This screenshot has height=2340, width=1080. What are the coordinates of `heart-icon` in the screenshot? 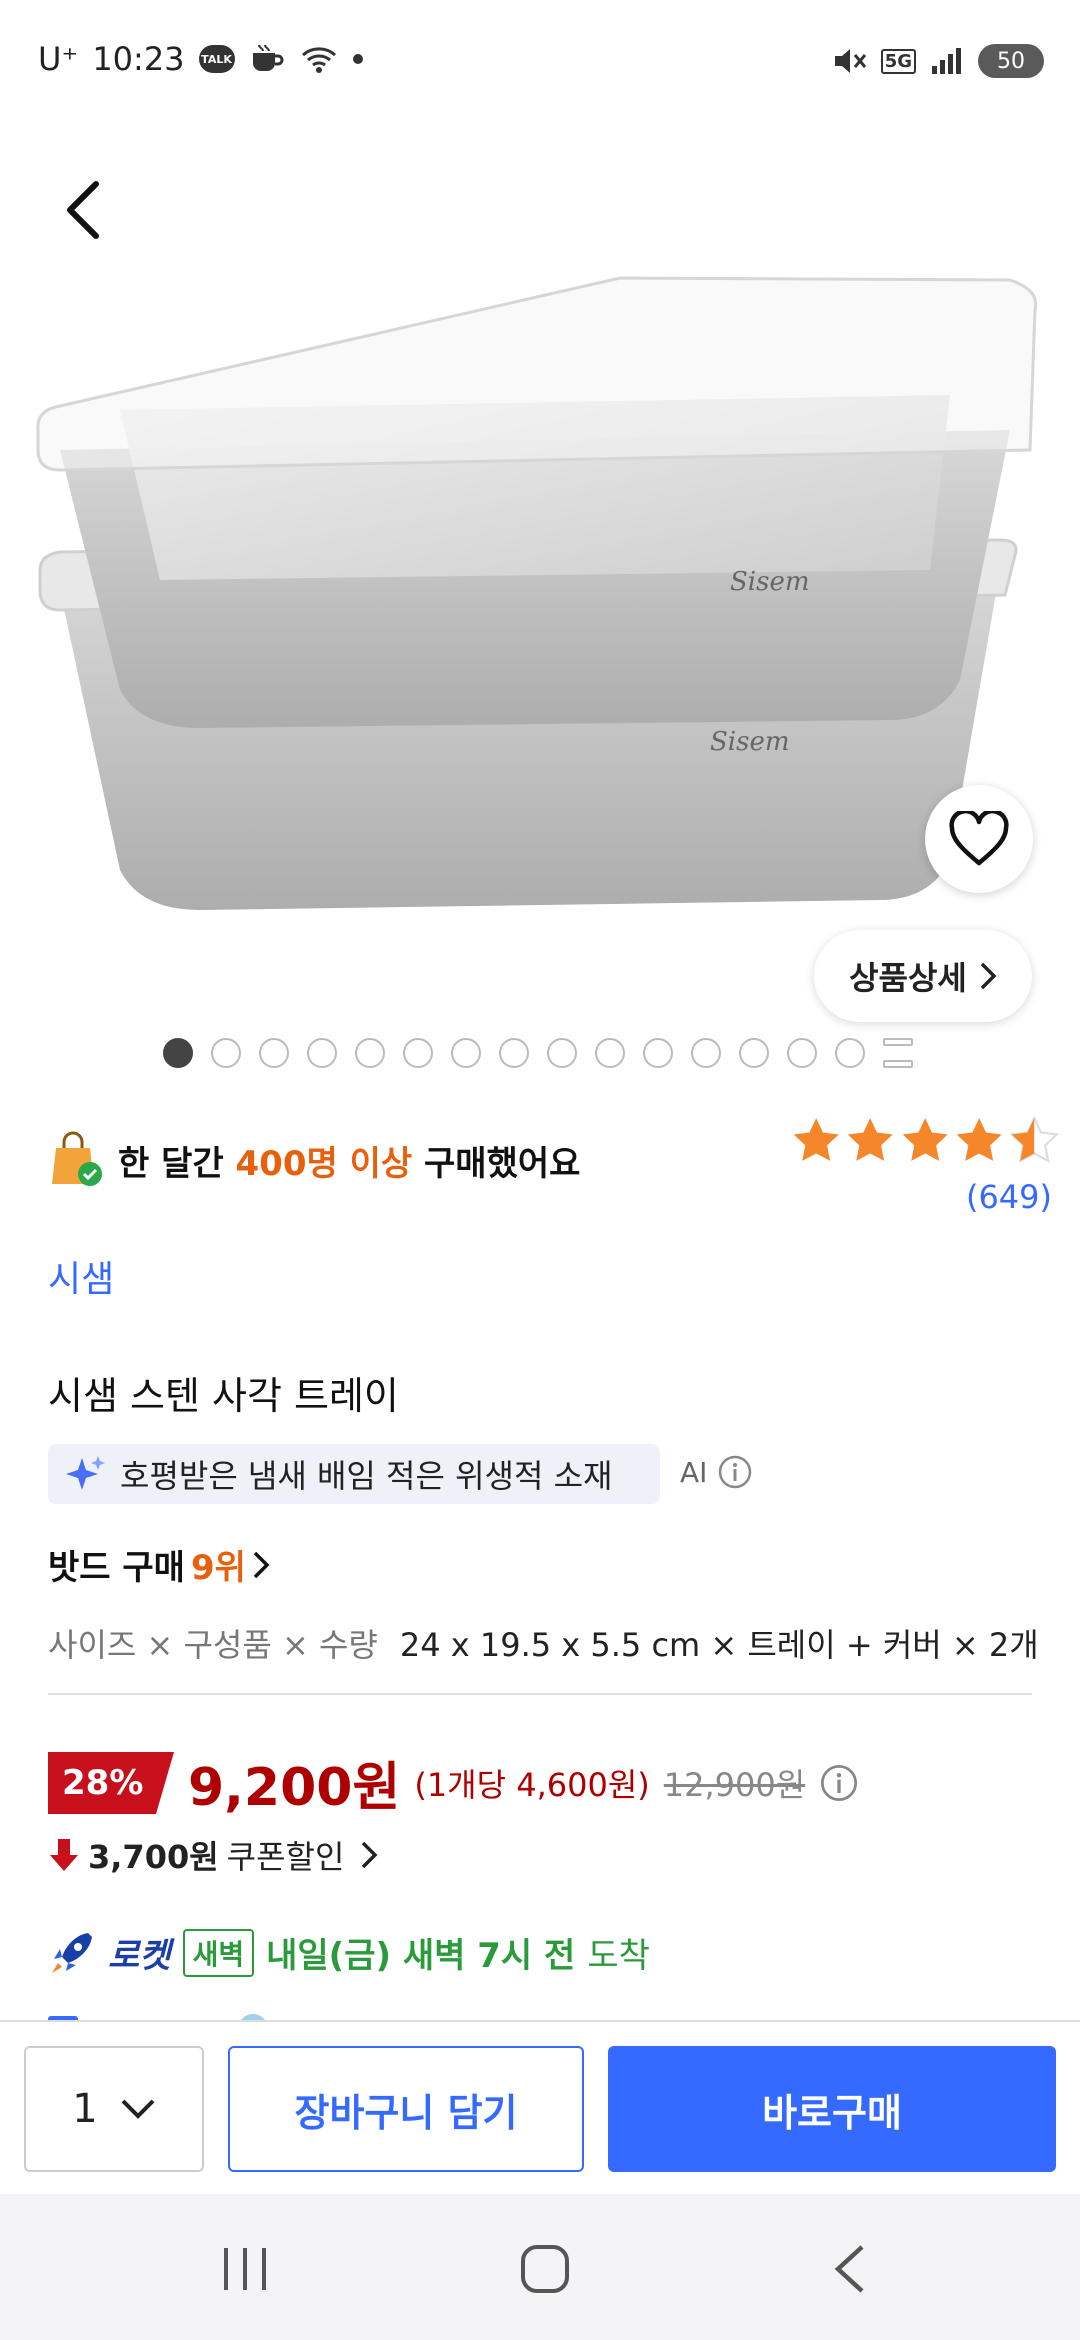 It's located at (979, 838).